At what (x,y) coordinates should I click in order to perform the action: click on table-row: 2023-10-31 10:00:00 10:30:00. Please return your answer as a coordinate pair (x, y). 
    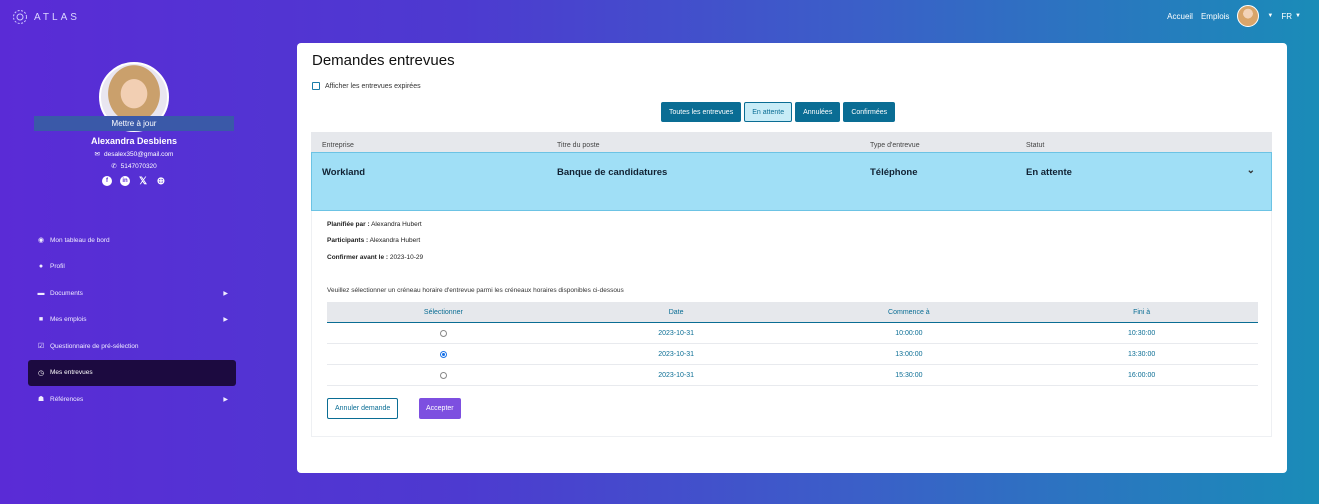
    Looking at the image, I should click on (792, 333).